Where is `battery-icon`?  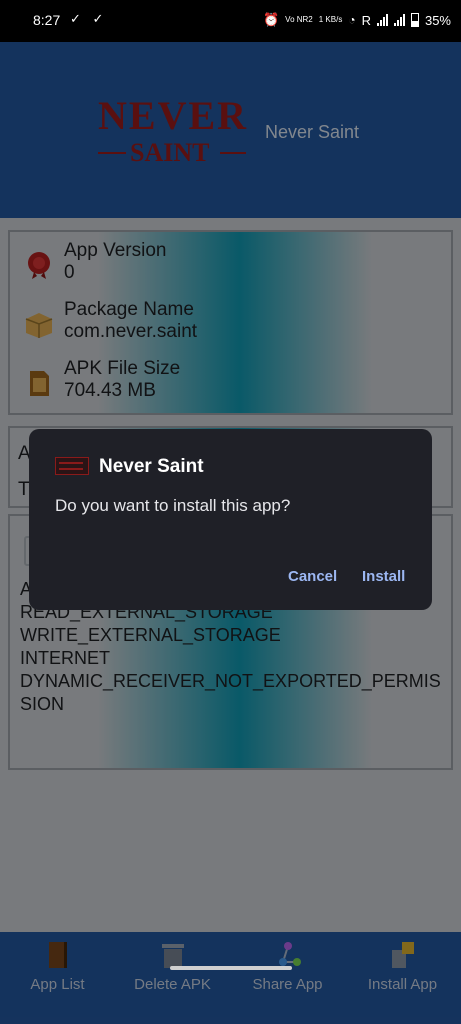
battery-icon is located at coordinates (414, 20).